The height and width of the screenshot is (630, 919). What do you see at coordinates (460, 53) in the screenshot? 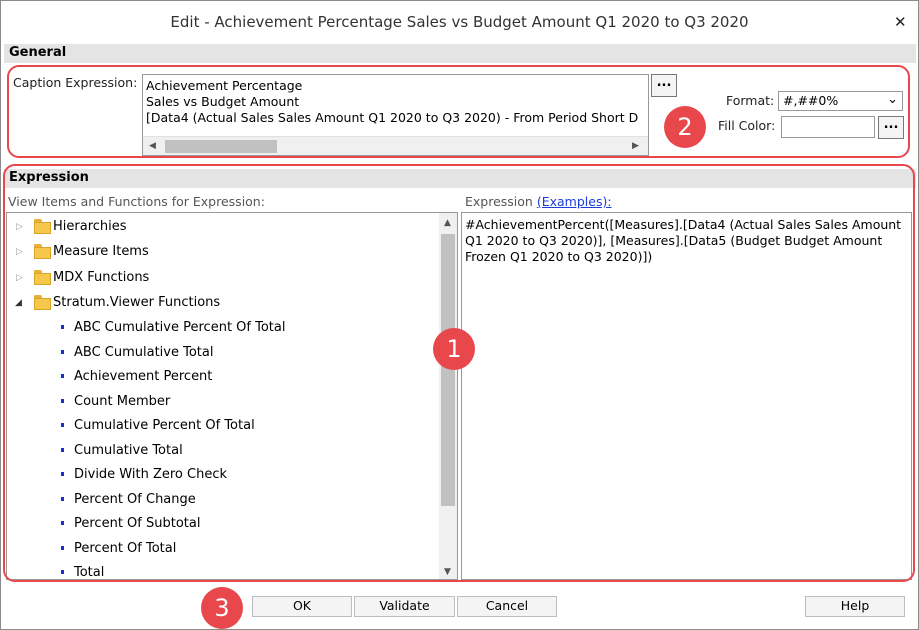
I see `general-section-header: General` at bounding box center [460, 53].